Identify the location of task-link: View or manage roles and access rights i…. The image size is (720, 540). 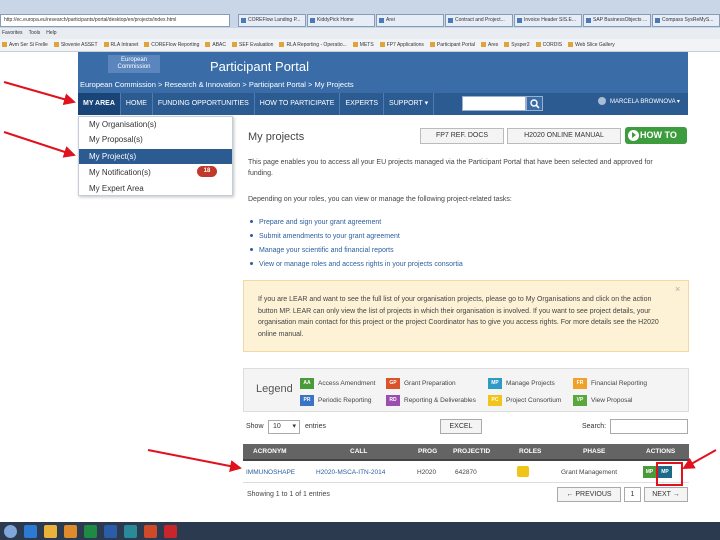
(356, 265).